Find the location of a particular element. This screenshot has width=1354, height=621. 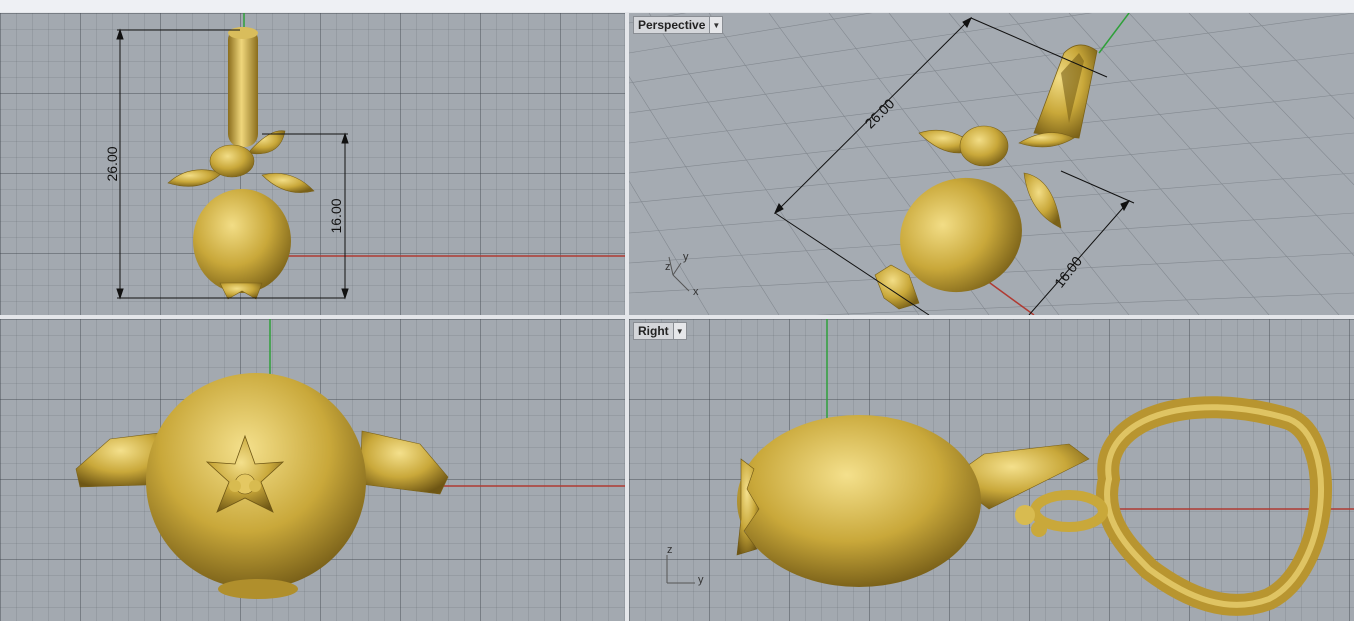

viewport-title-label: Right is located at coordinates (653, 331).